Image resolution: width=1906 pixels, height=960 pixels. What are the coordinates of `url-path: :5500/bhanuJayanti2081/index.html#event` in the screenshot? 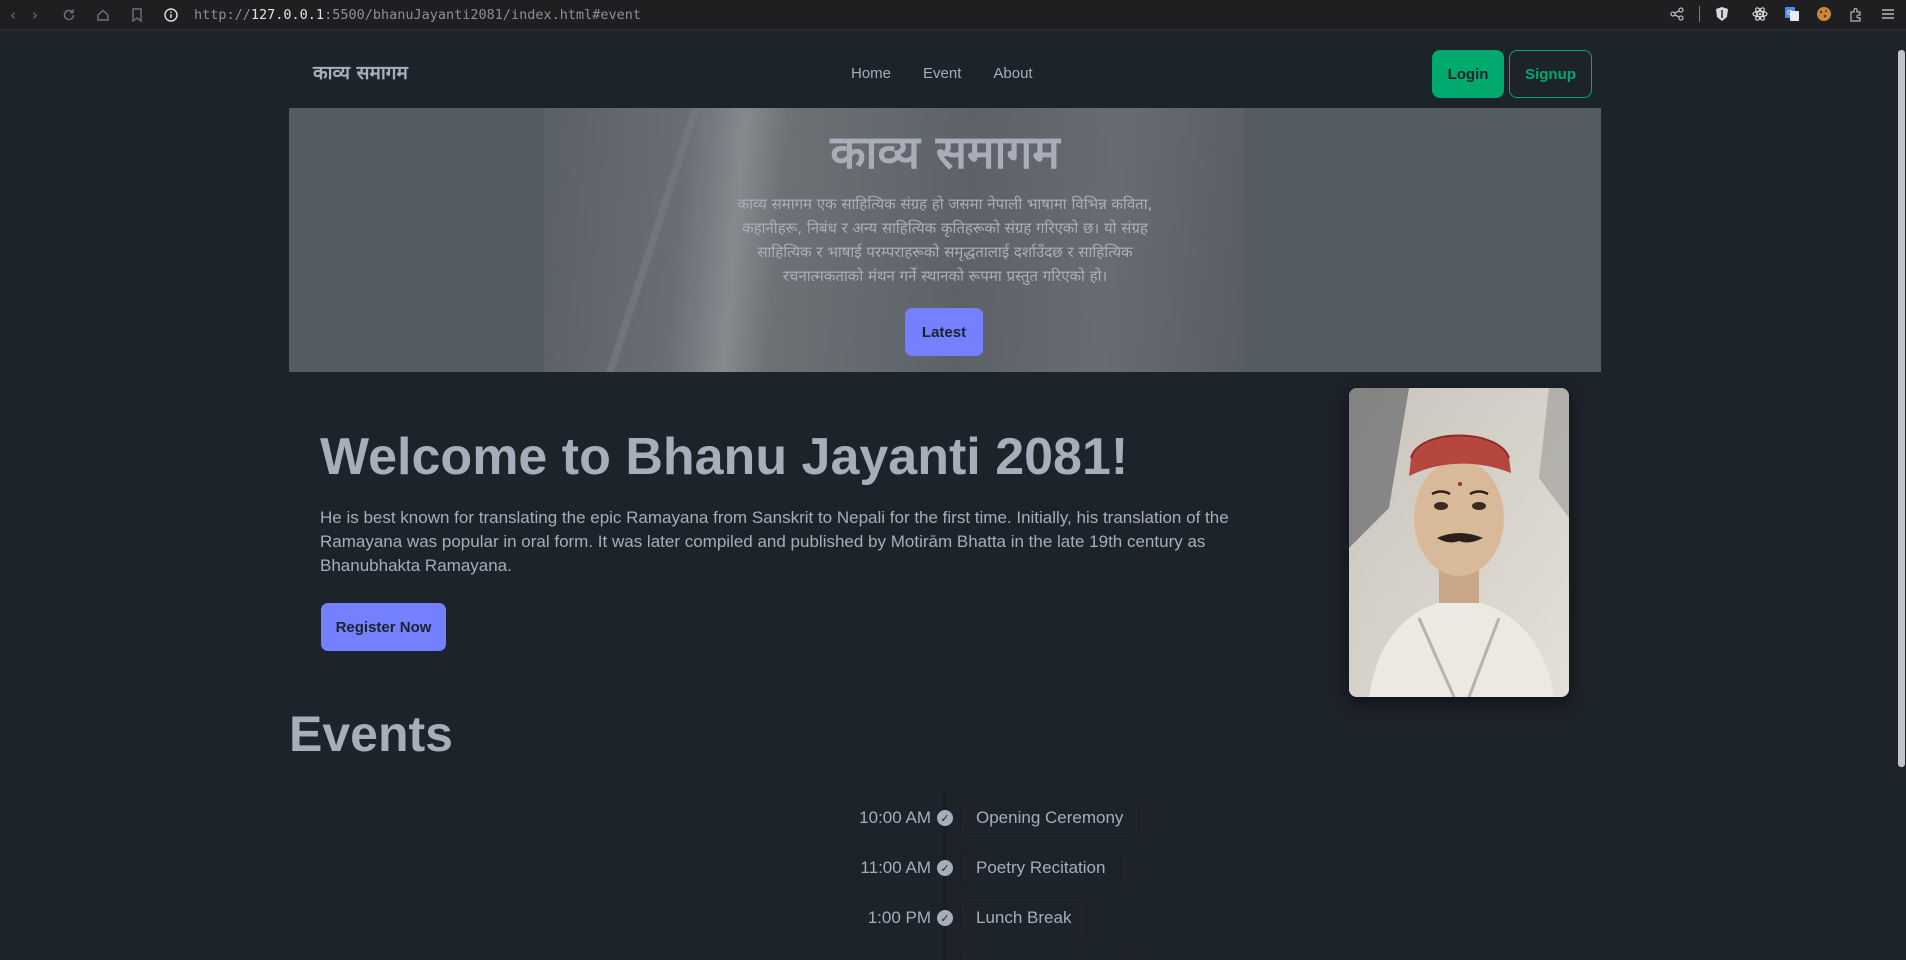 It's located at (483, 14).